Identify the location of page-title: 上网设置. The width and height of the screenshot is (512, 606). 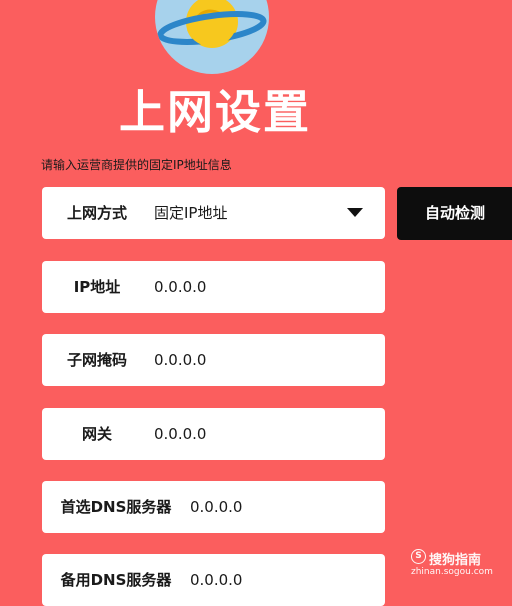
(215, 112).